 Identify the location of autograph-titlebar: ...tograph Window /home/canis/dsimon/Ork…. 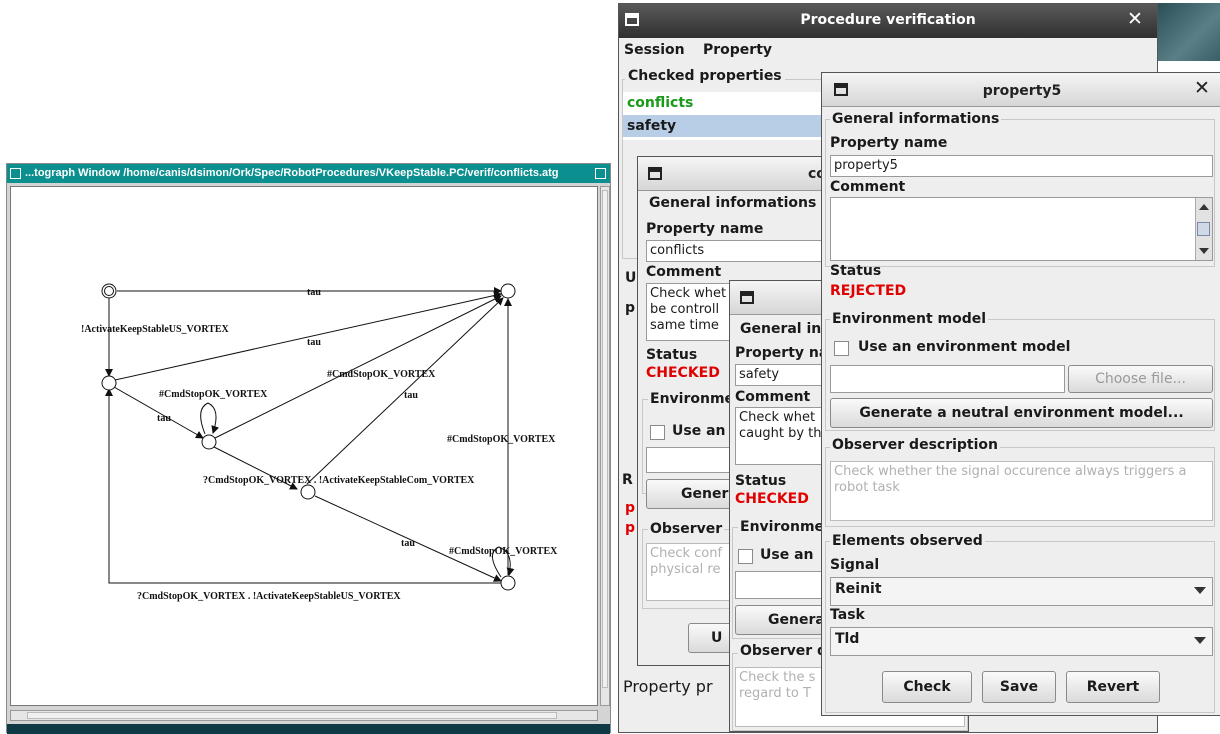
(308, 173).